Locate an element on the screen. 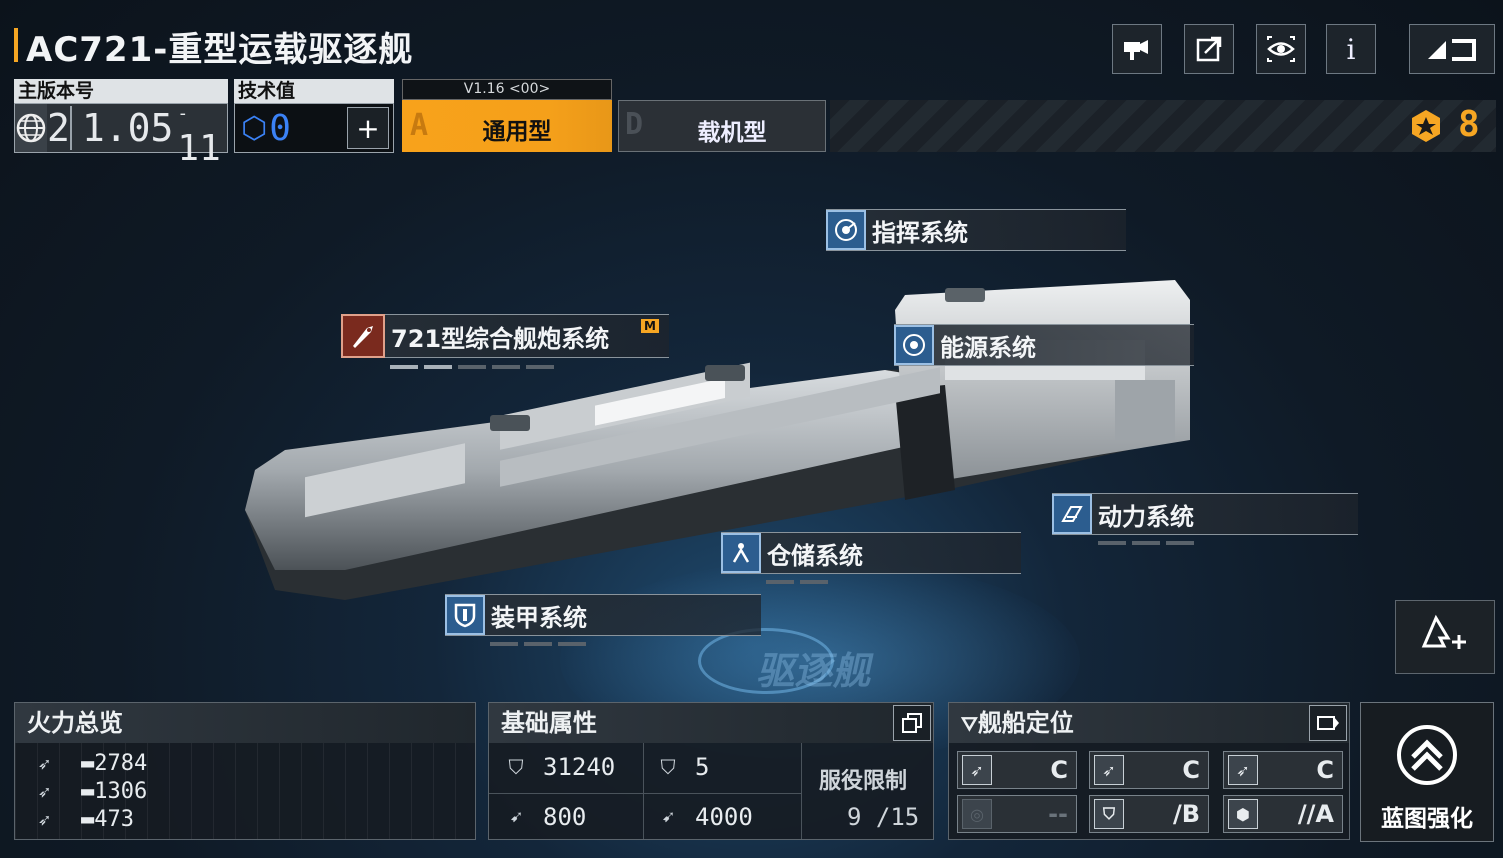 This screenshot has width=1503, height=858. view-toggle-button is located at coordinates (1281, 49).